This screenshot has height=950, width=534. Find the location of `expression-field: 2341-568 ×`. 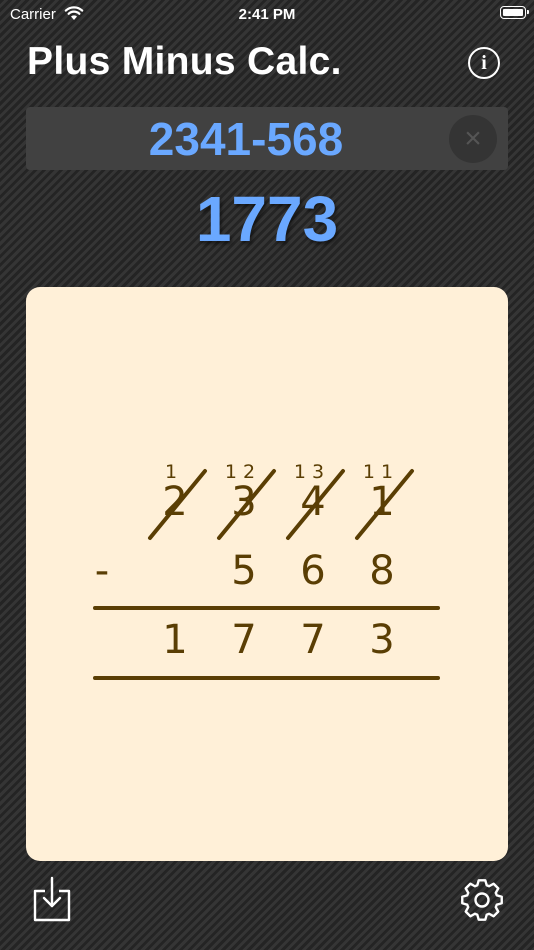

expression-field: 2341-568 × is located at coordinates (267, 138).